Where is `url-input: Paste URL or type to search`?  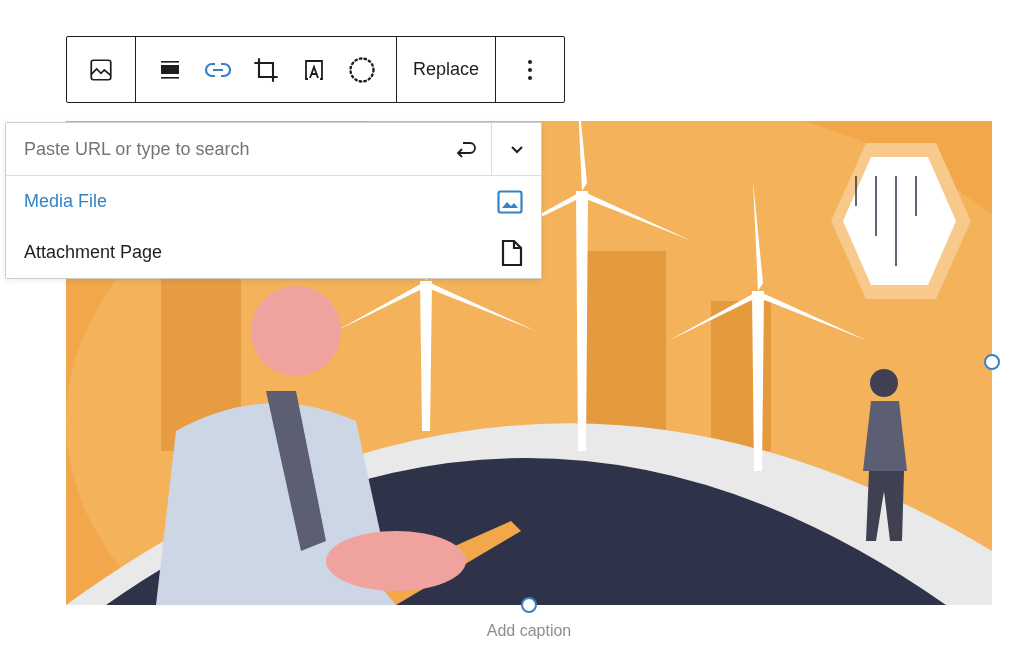
url-input: Paste URL or type to search is located at coordinates (223, 149).